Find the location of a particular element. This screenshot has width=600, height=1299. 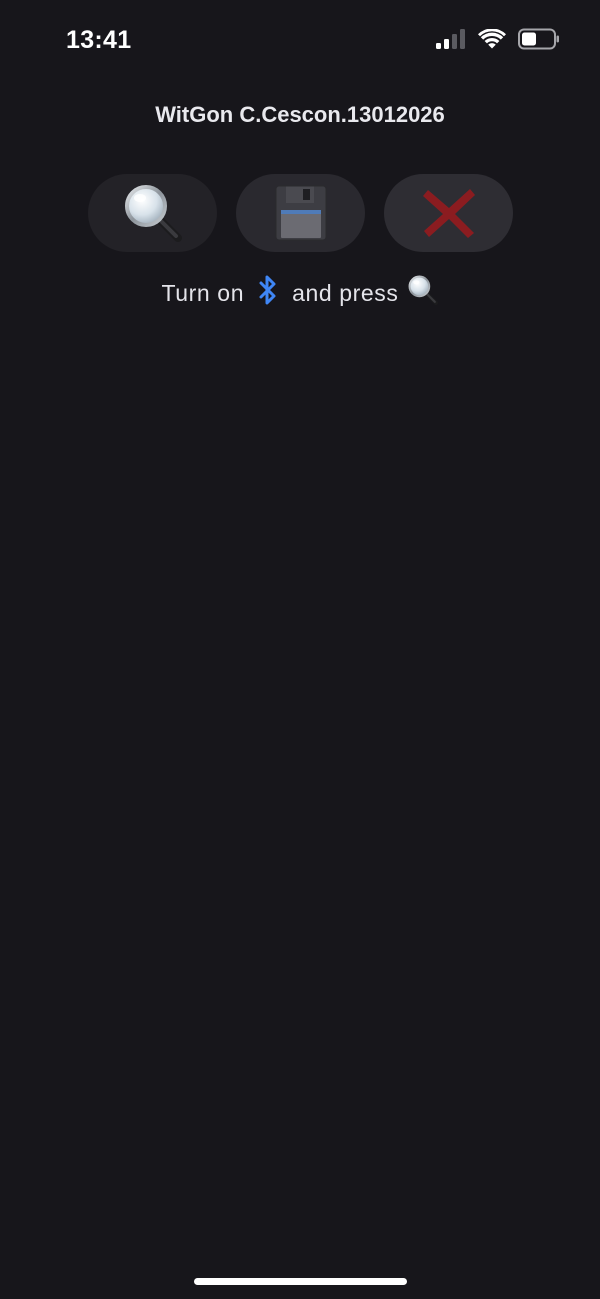

battery-icon is located at coordinates (538, 39).